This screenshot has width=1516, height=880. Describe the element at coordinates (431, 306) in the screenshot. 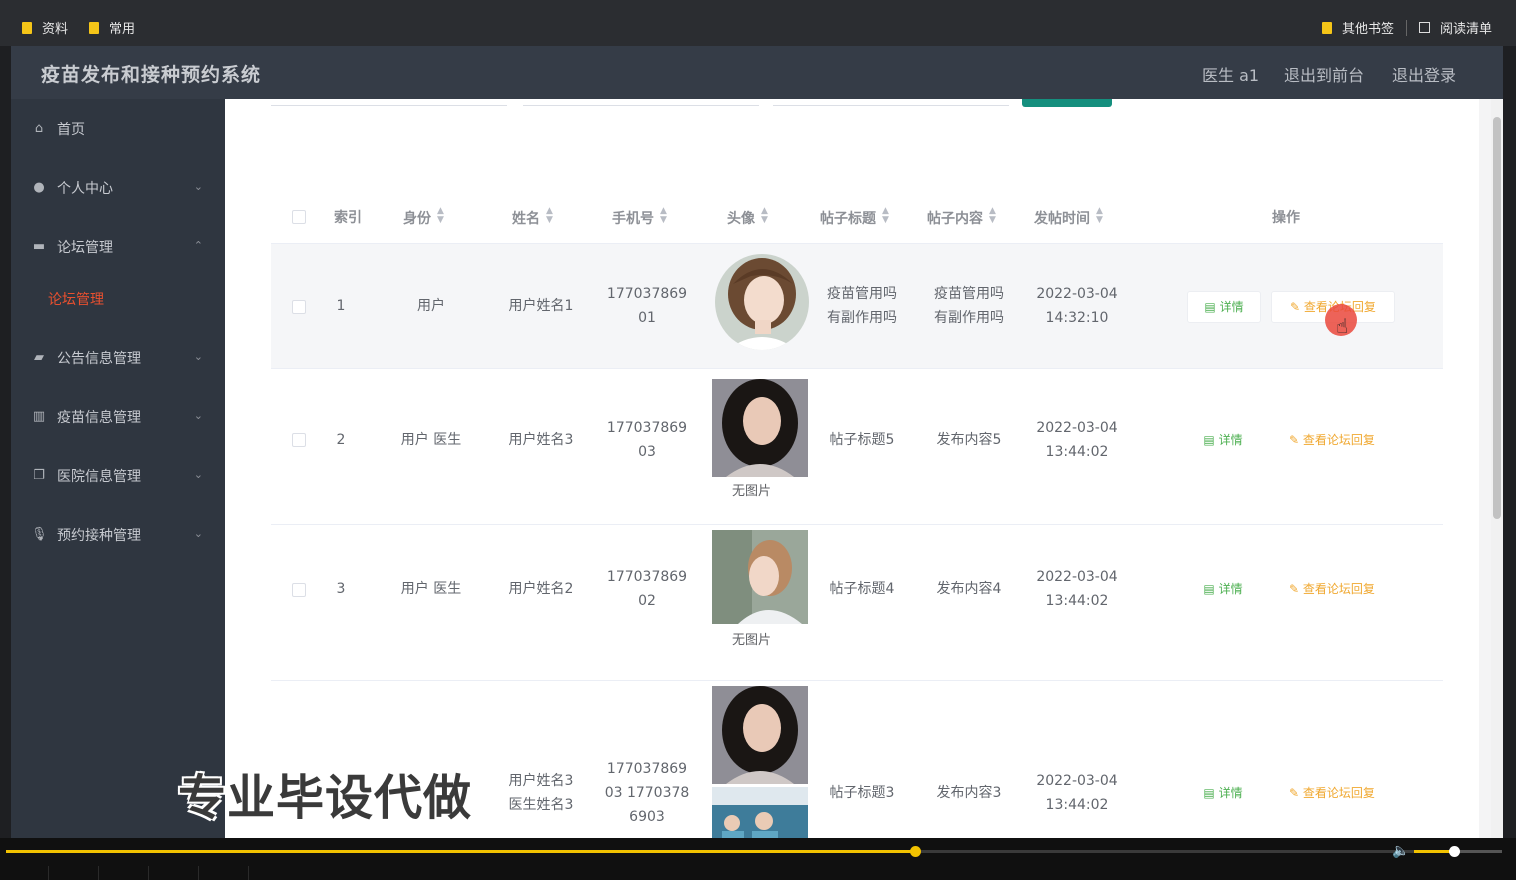

I see `cell-role: 用户` at that location.